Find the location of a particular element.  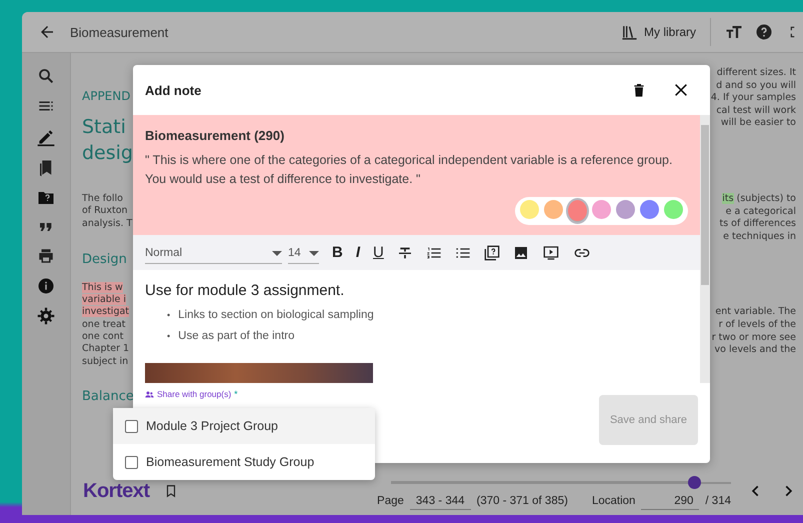

scrollbar is located at coordinates (705, 249).